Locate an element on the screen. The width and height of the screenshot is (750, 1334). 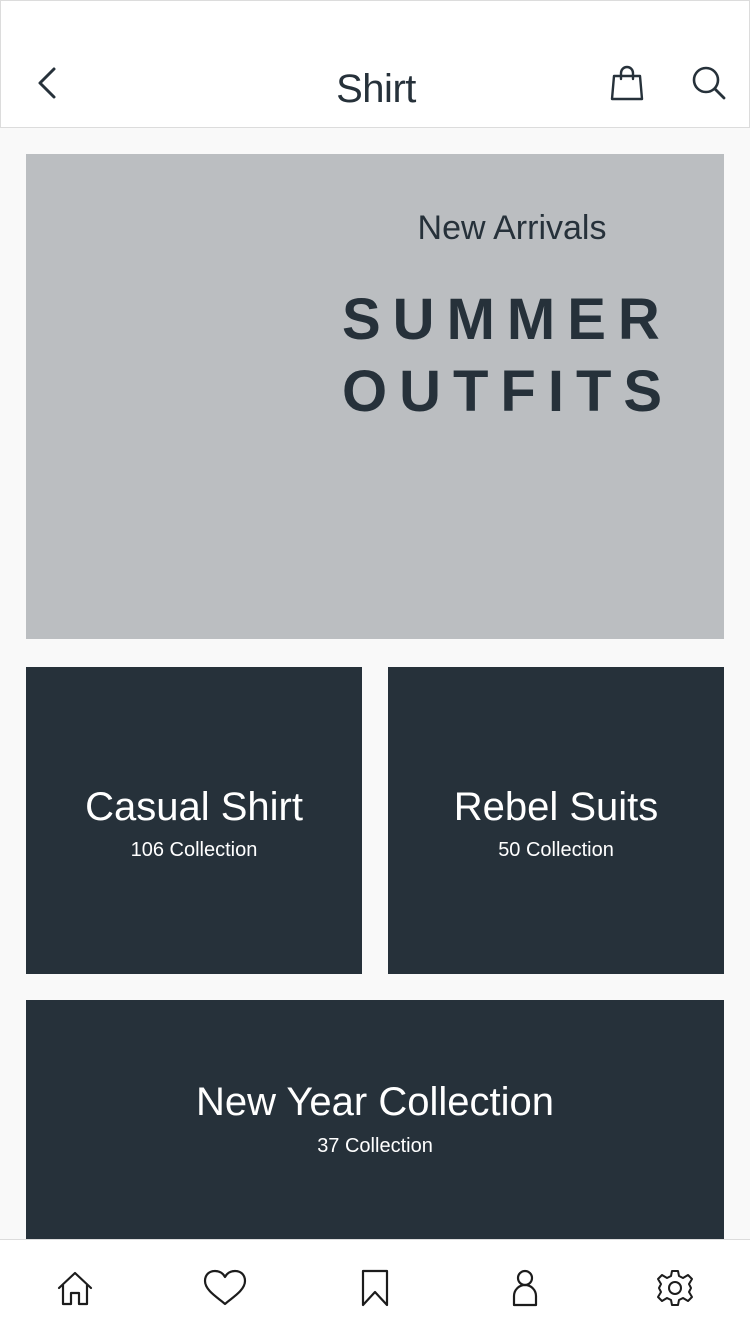
shopping-bag-button is located at coordinates (627, 83).